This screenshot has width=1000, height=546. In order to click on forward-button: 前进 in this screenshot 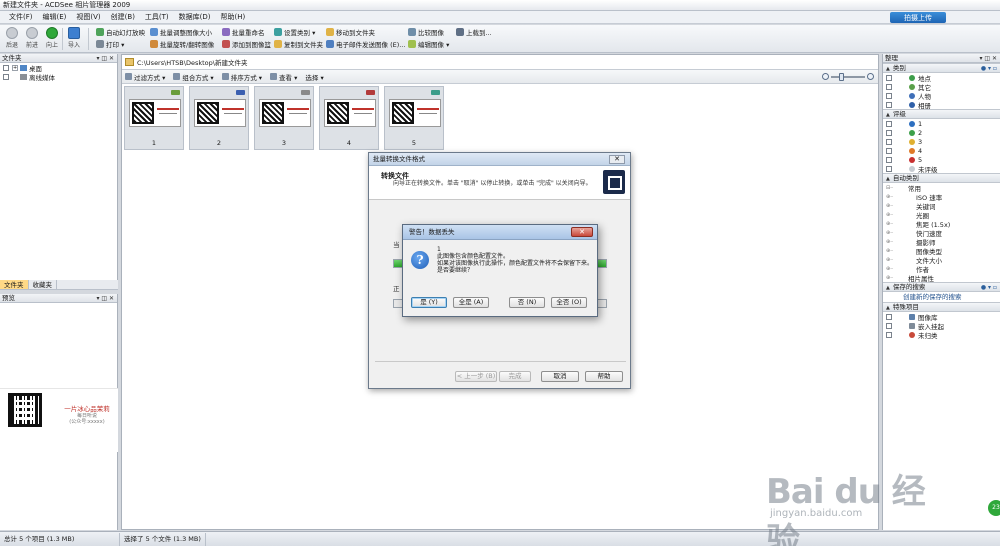, I will do `click(32, 38)`.